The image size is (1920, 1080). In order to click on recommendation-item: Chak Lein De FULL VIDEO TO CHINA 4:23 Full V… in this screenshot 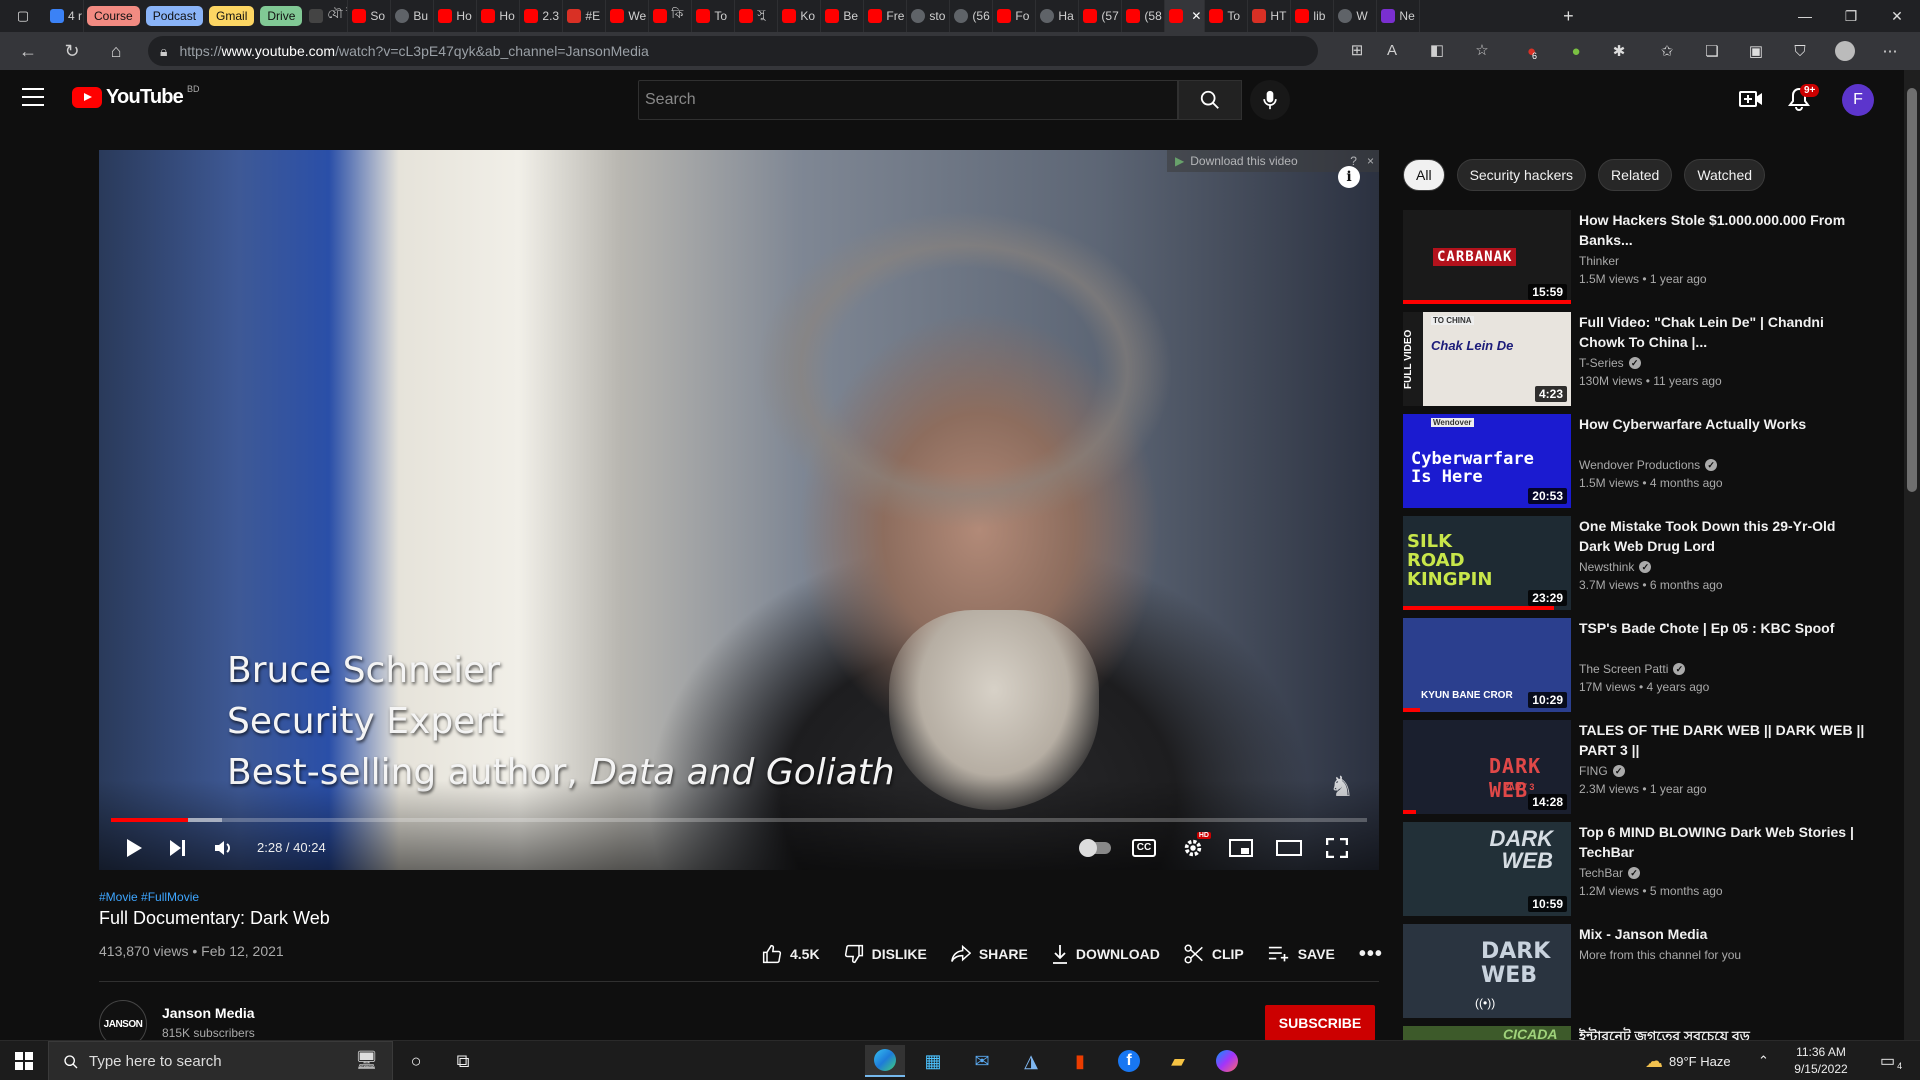, I will do `click(1638, 359)`.